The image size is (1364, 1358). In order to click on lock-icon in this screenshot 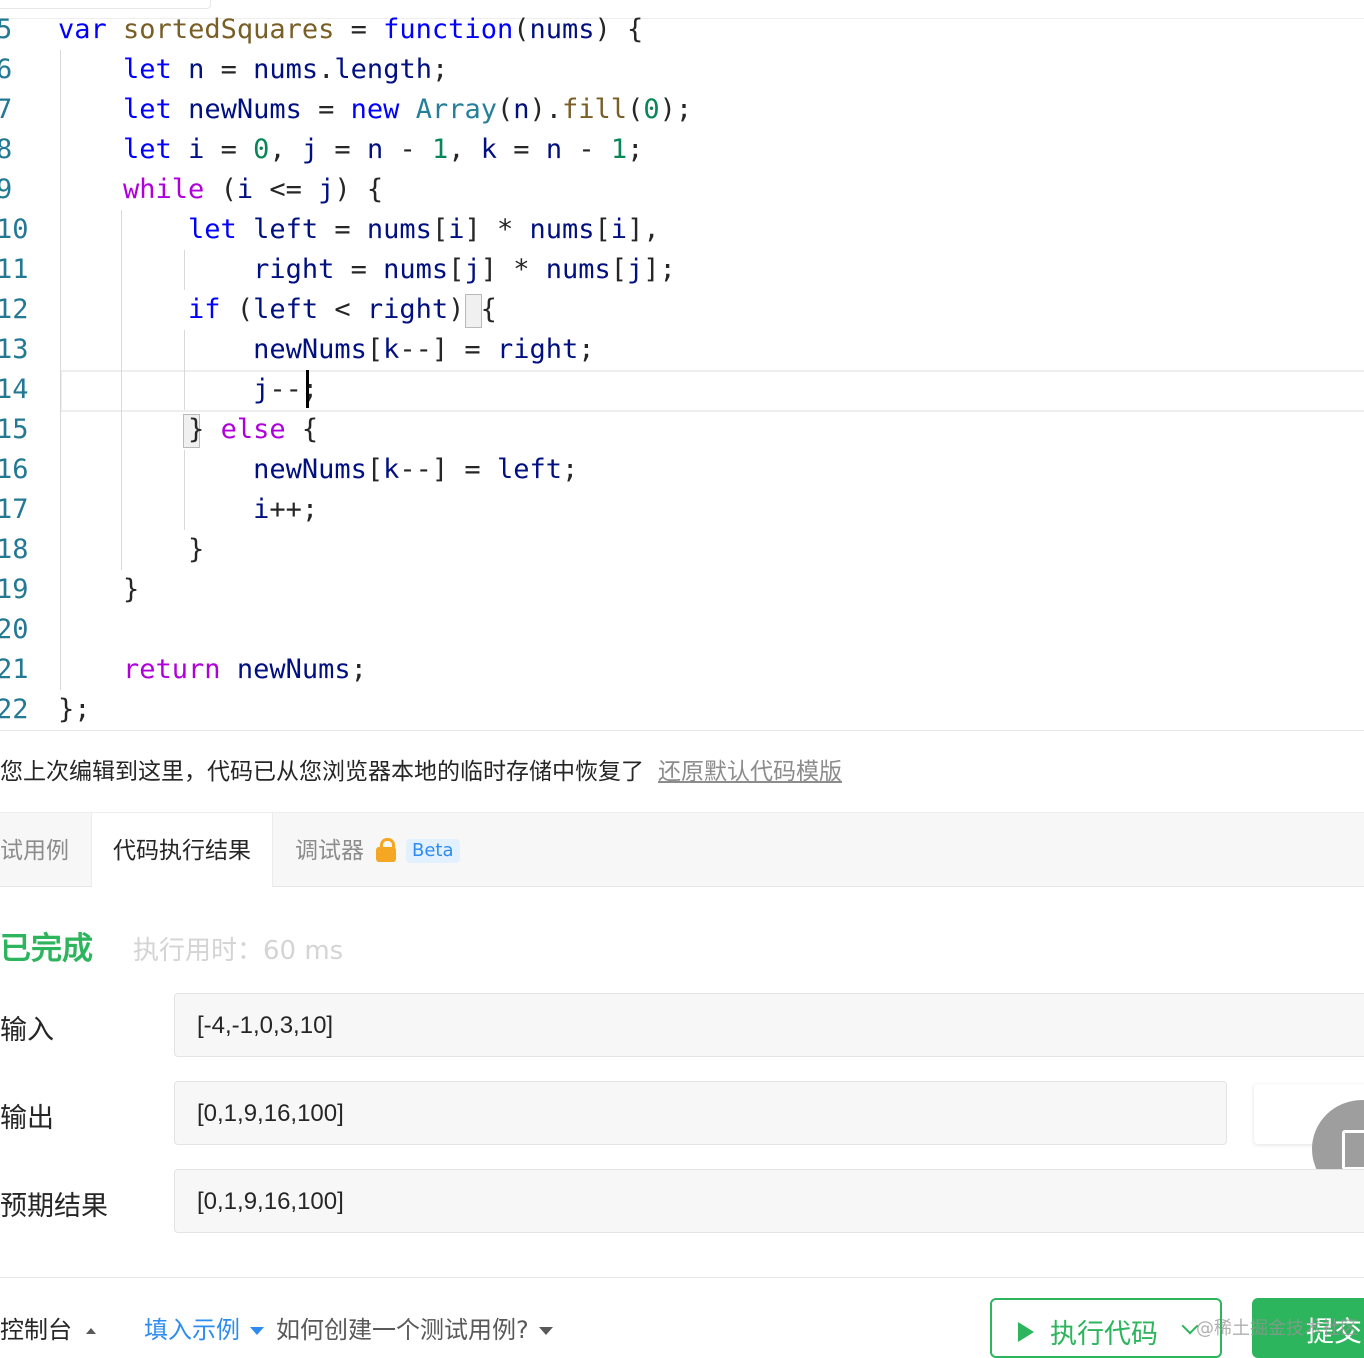, I will do `click(386, 850)`.